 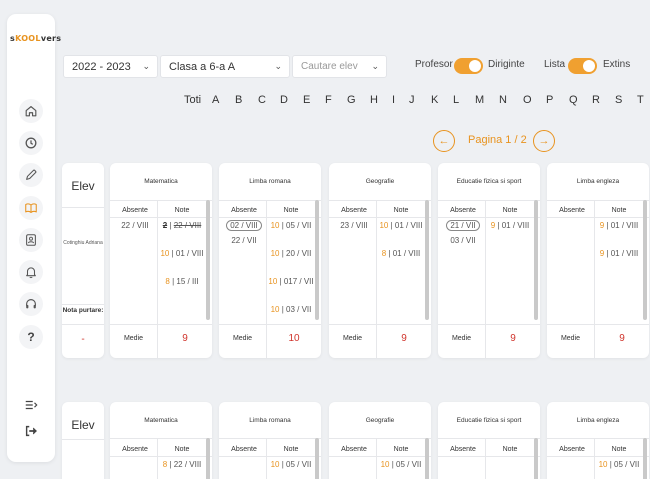 What do you see at coordinates (640, 100) in the screenshot?
I see `letter-filter-t: T` at bounding box center [640, 100].